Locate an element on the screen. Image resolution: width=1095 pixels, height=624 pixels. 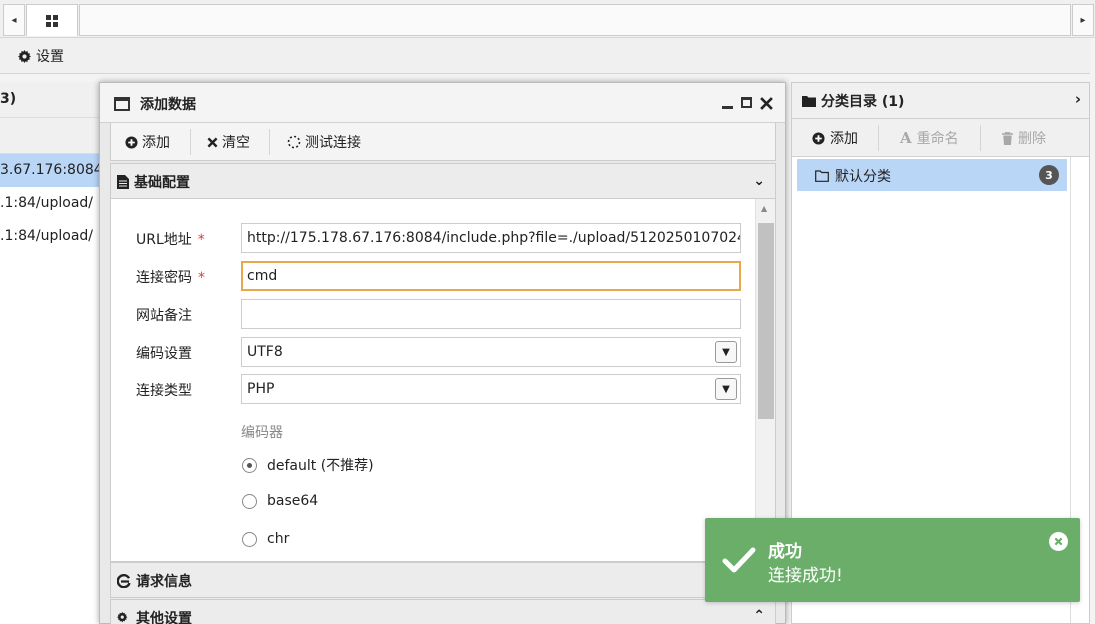
encoder-label: 编码器 is located at coordinates (262, 433).